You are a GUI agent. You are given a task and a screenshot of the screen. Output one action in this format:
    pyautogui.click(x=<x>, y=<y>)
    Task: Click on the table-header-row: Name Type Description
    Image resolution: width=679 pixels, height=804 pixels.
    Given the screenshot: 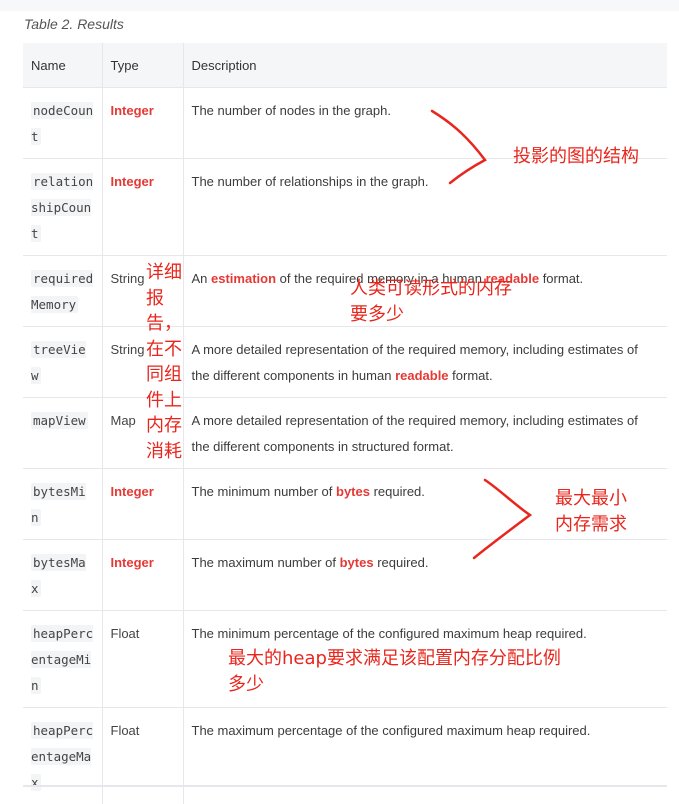 What is the action you would take?
    pyautogui.click(x=345, y=65)
    